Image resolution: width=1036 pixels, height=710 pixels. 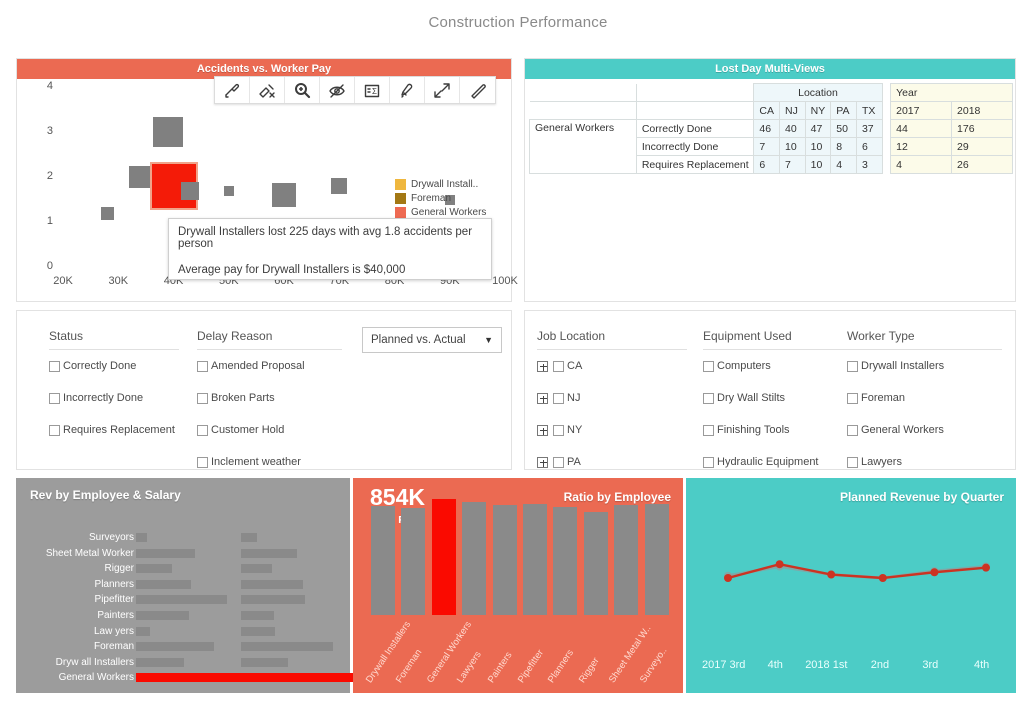 I want to click on brush-clear-icon, so click(x=267, y=90).